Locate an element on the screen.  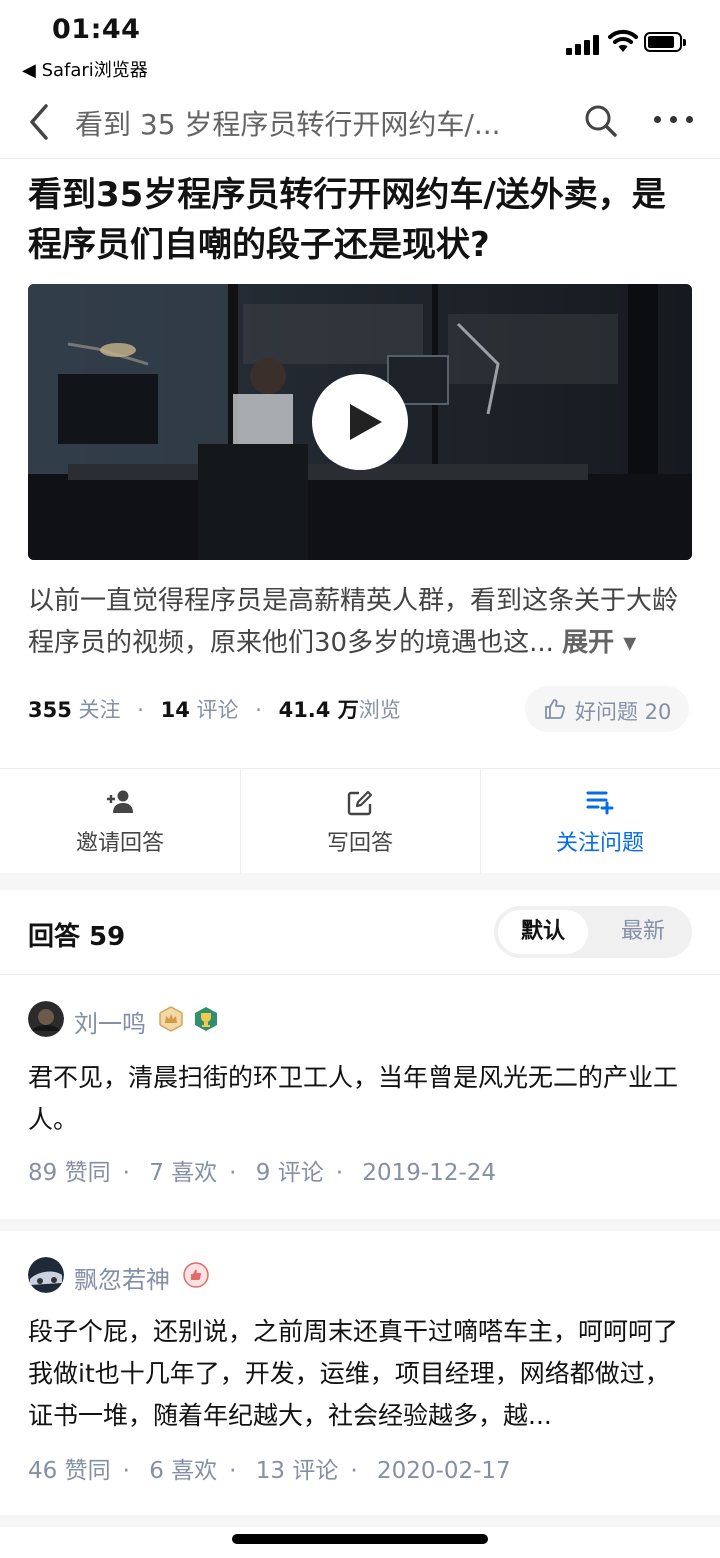
play-button is located at coordinates (360, 422).